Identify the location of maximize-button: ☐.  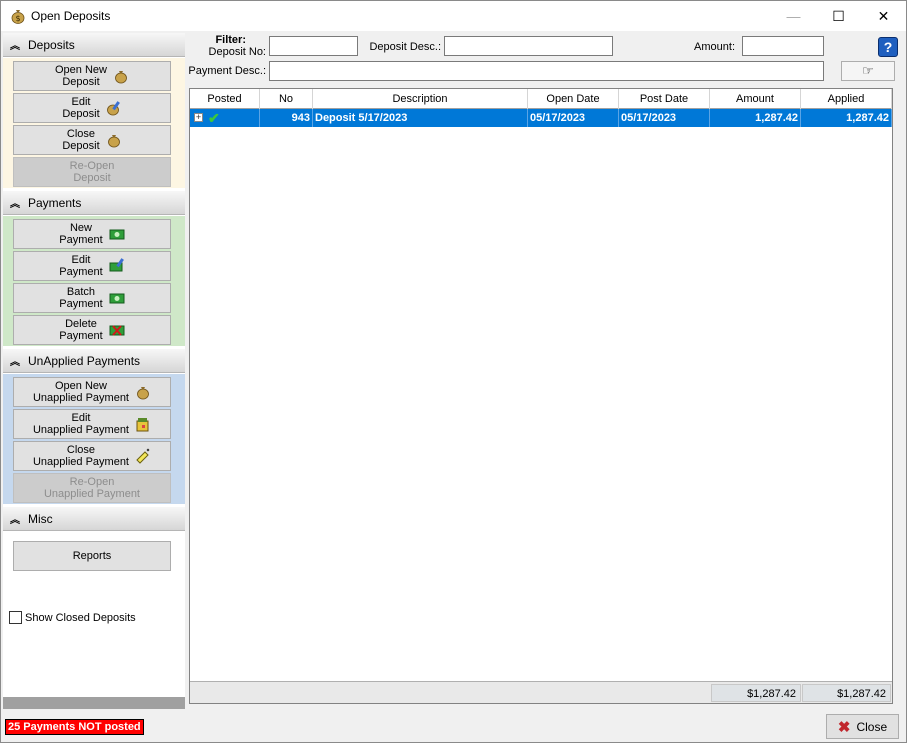
(838, 16).